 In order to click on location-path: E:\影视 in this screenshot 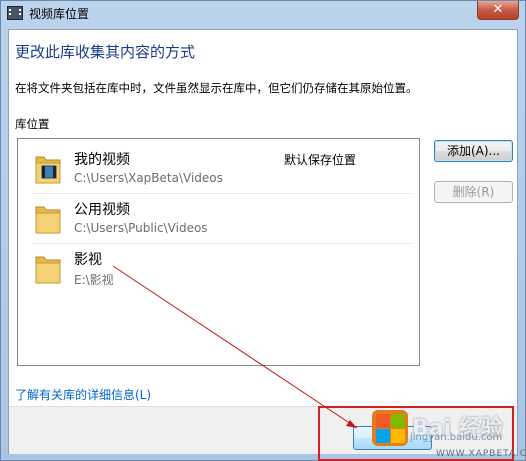, I will do `click(94, 280)`.